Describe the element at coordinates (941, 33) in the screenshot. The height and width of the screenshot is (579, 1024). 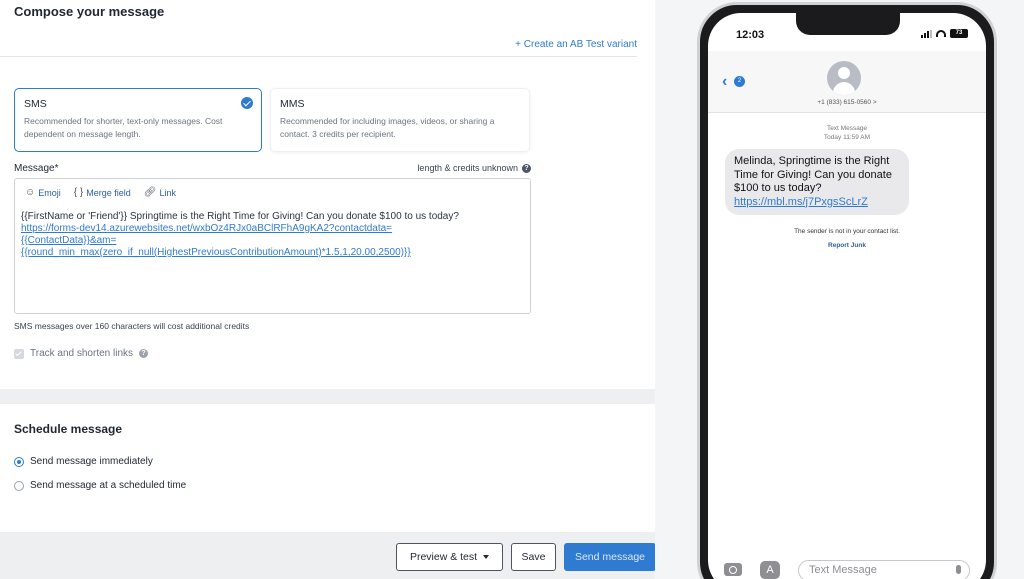
I see `wifi-icon` at that location.